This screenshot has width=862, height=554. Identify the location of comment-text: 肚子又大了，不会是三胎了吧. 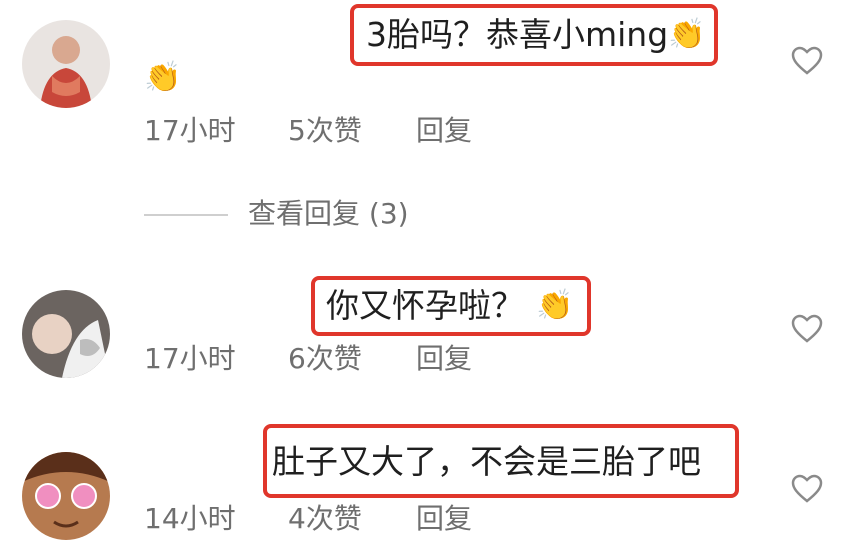
(486, 461).